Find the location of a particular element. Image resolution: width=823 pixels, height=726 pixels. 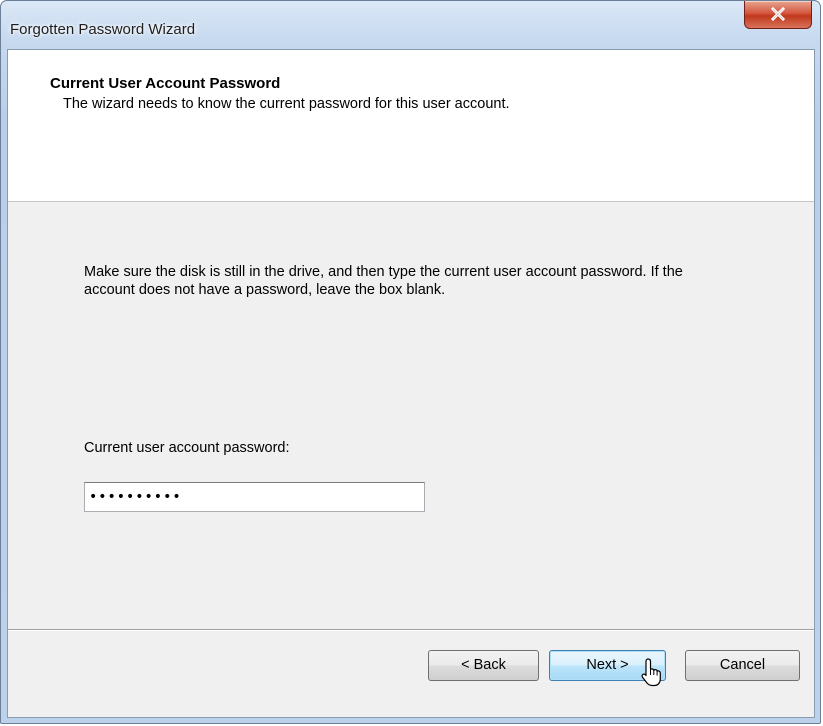

page-title: Current User Account Password is located at coordinates (165, 83).